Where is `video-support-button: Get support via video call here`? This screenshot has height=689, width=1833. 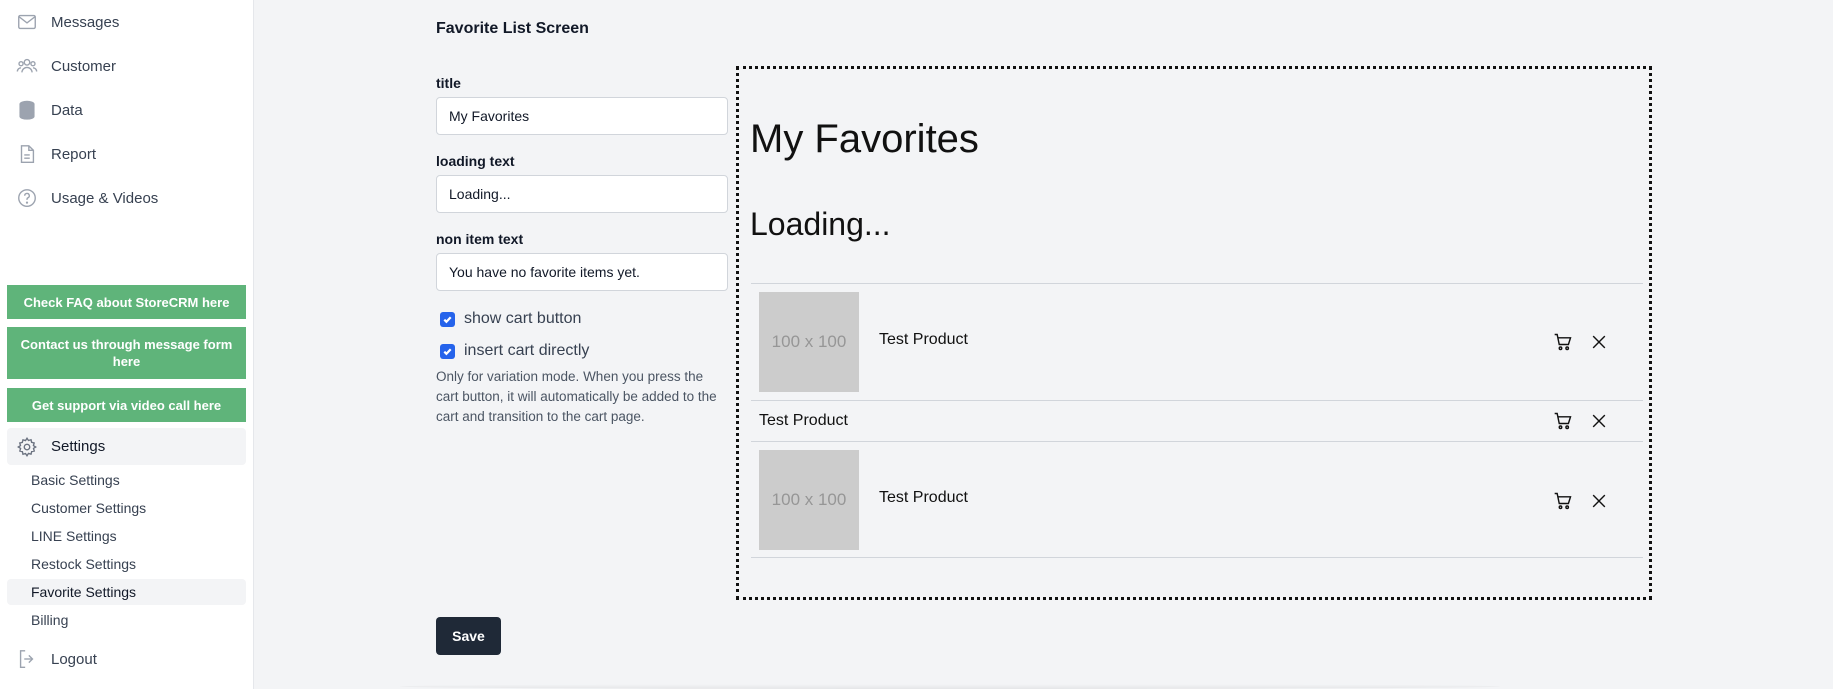
video-support-button: Get support via video call here is located at coordinates (126, 405).